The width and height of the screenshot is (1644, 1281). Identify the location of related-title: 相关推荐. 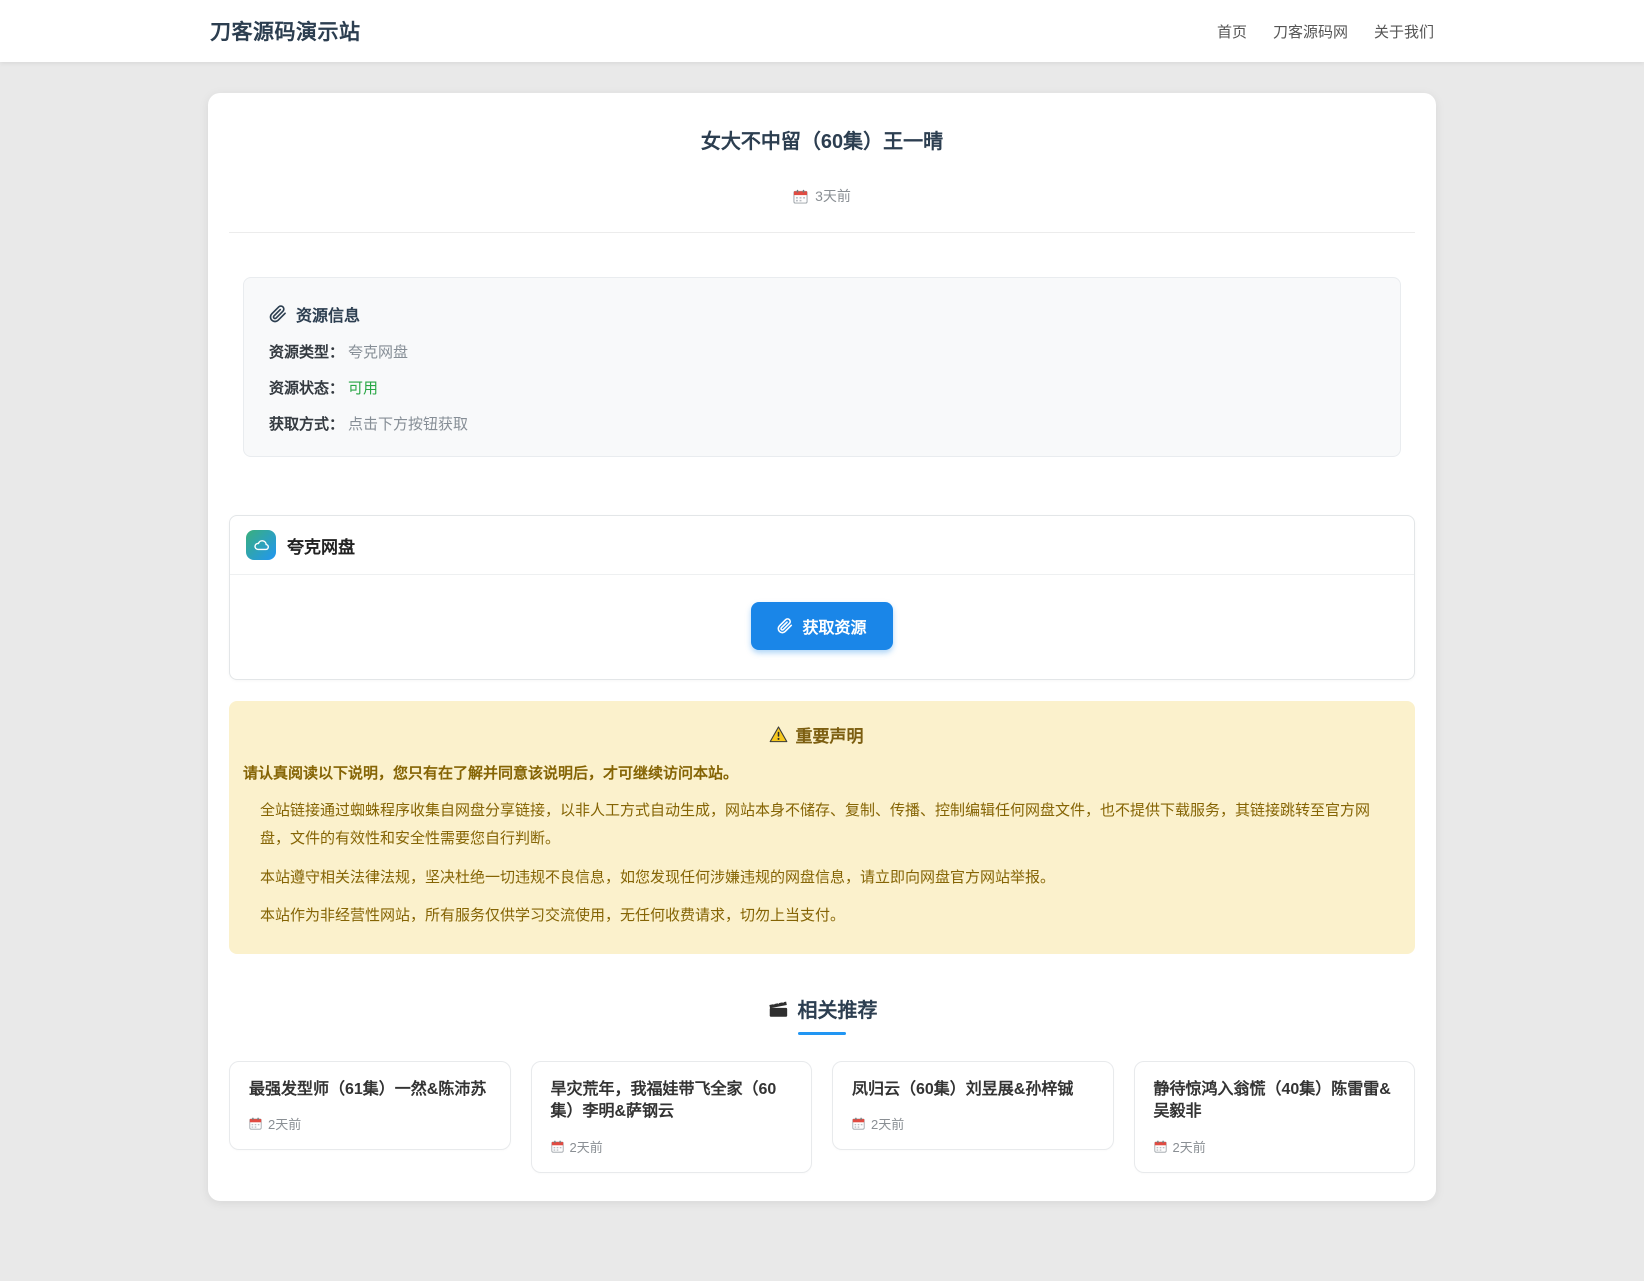
(837, 1011).